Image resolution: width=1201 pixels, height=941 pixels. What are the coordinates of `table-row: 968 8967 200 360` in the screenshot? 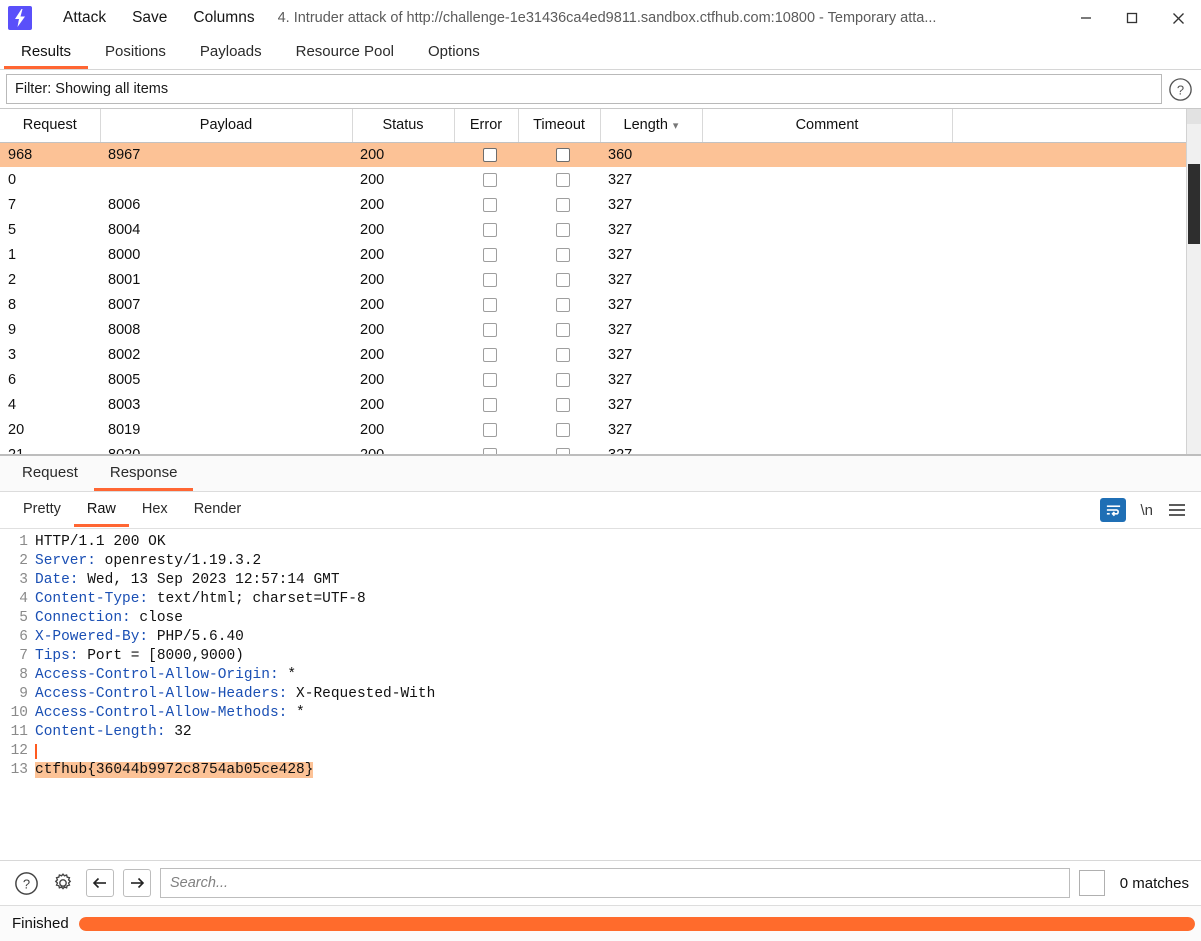 It's located at (593, 154).